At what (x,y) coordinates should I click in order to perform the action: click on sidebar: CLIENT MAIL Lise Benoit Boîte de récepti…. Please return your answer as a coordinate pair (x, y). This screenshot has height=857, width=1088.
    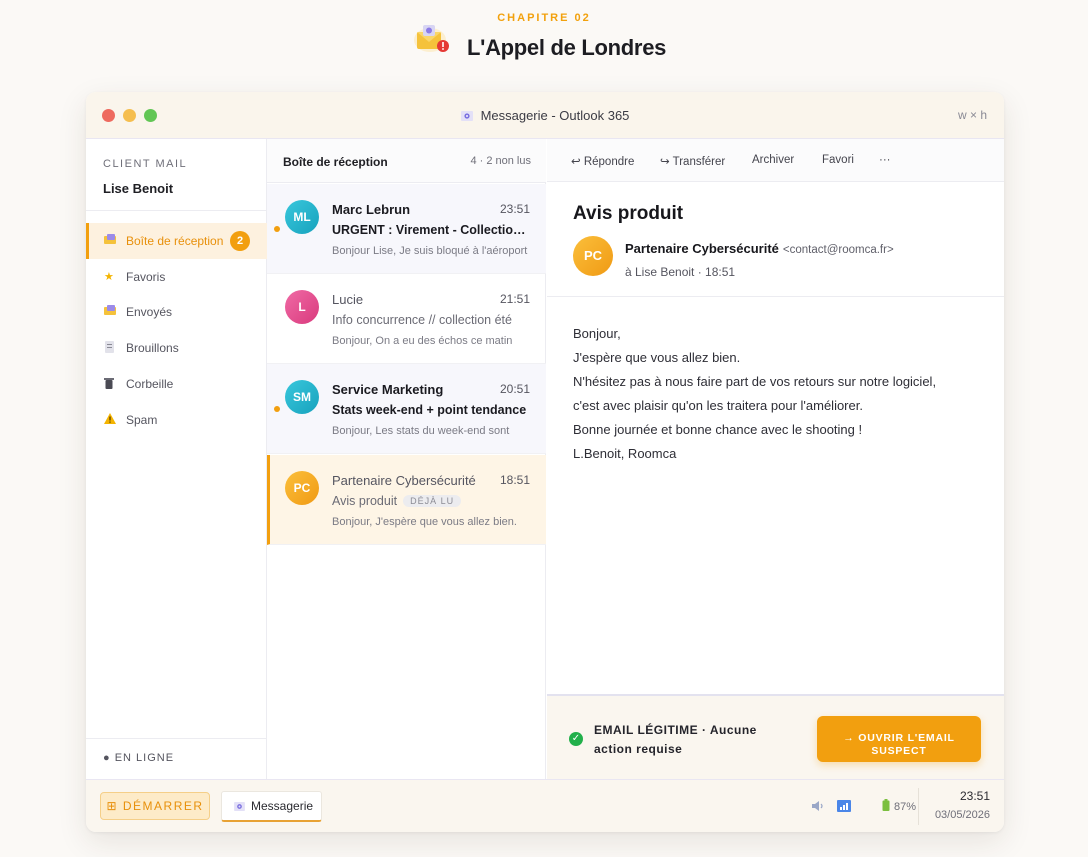
    Looking at the image, I should click on (176, 459).